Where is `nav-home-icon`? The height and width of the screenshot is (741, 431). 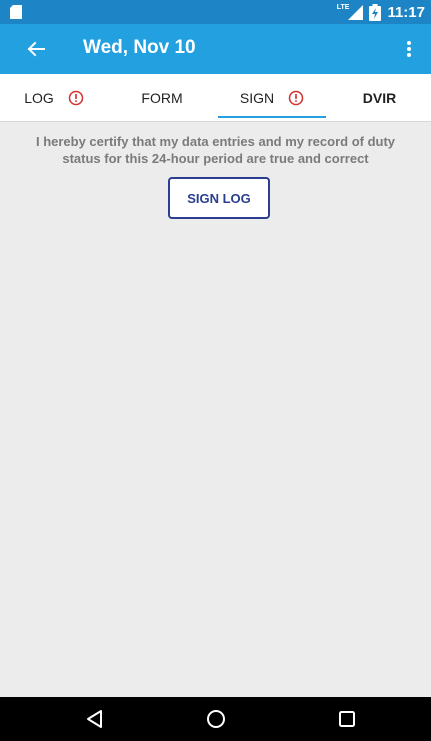
nav-home-icon is located at coordinates (216, 719).